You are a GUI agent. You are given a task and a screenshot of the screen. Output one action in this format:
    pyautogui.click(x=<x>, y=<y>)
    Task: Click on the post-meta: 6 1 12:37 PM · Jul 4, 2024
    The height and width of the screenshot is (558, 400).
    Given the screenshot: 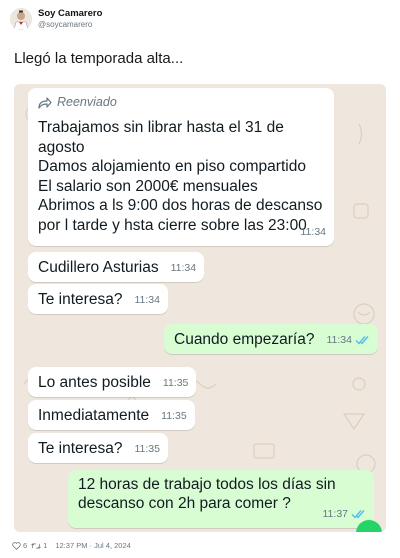 What is the action you would take?
    pyautogui.click(x=73, y=545)
    